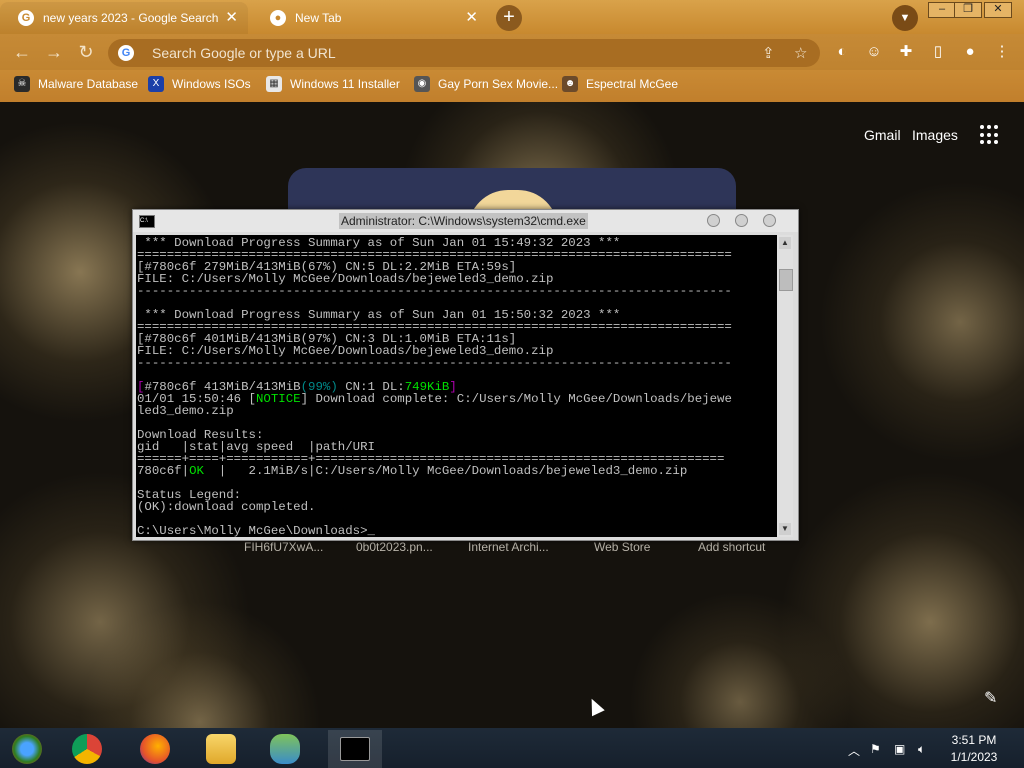 The height and width of the screenshot is (768, 1024). I want to click on cmd-minimize-icon, so click(713, 220).